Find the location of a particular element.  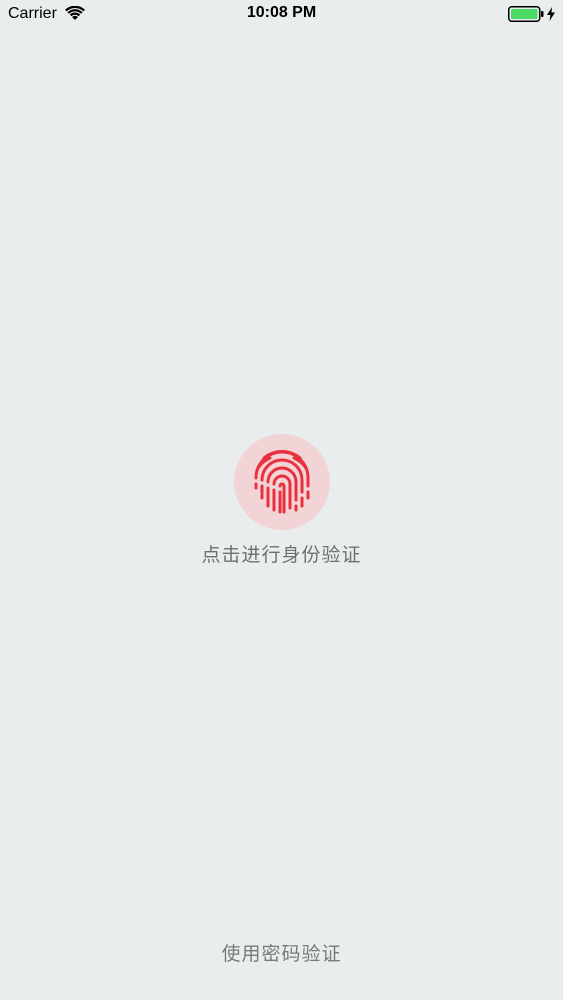

battery-icon is located at coordinates (526, 14).